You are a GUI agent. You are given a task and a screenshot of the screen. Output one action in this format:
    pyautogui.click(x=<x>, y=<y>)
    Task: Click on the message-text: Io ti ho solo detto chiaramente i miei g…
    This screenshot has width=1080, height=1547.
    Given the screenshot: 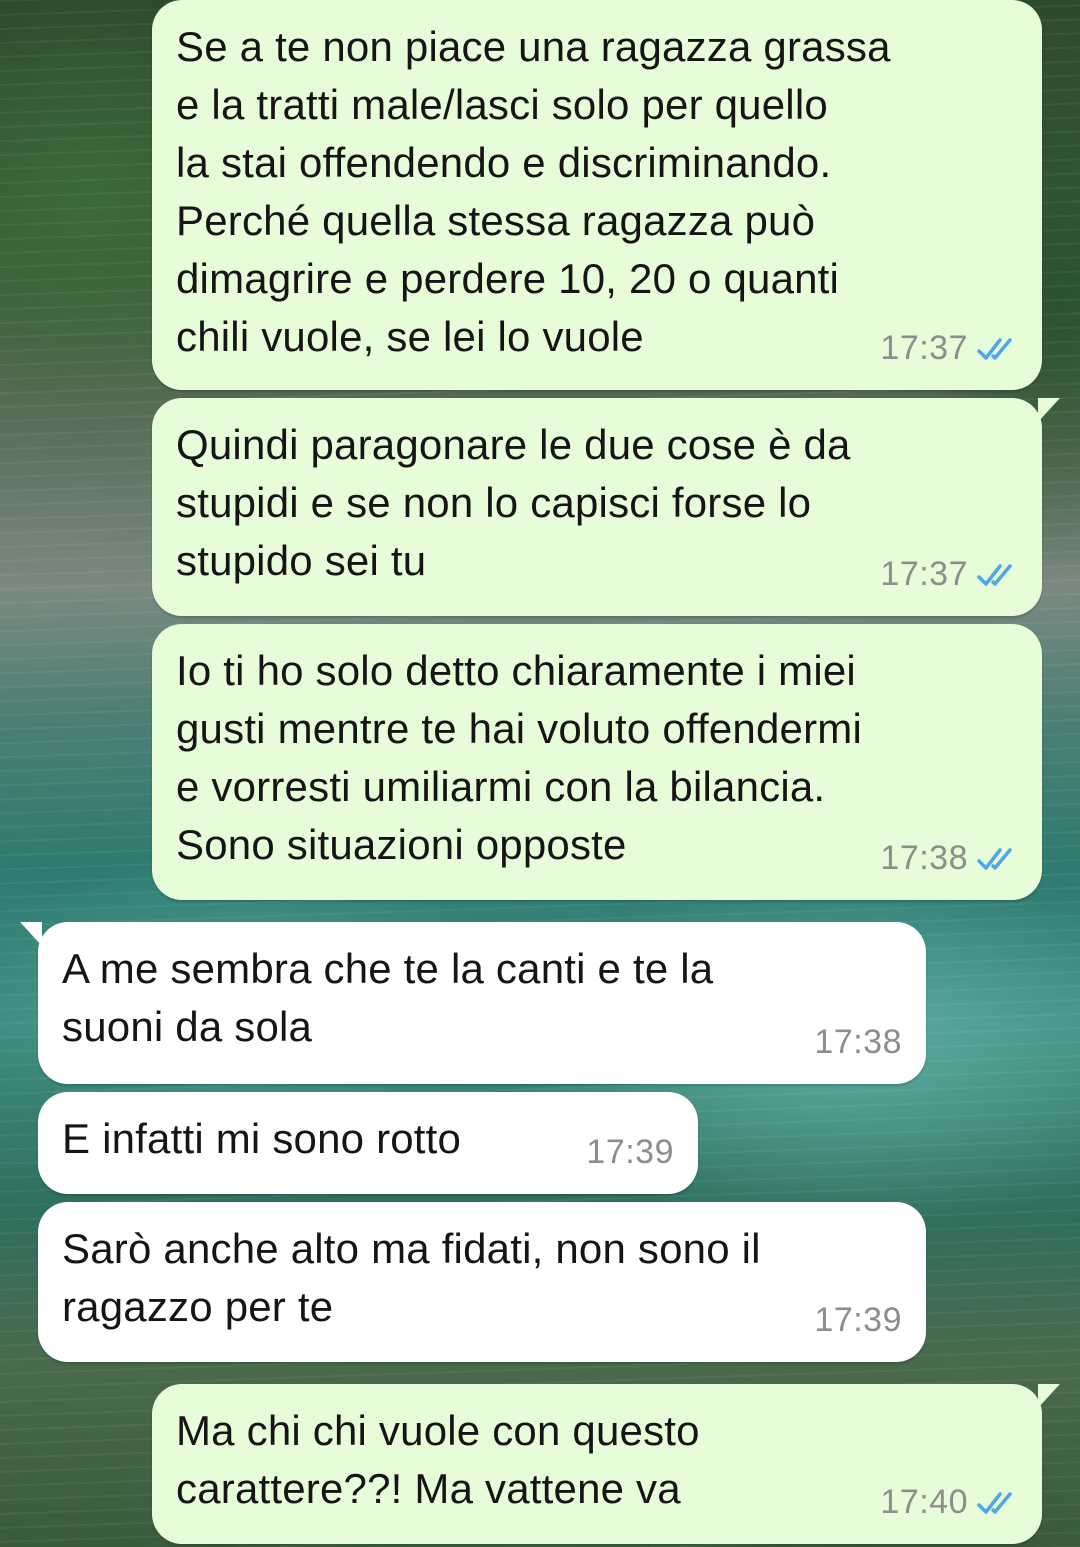 What is the action you would take?
    pyautogui.click(x=519, y=757)
    